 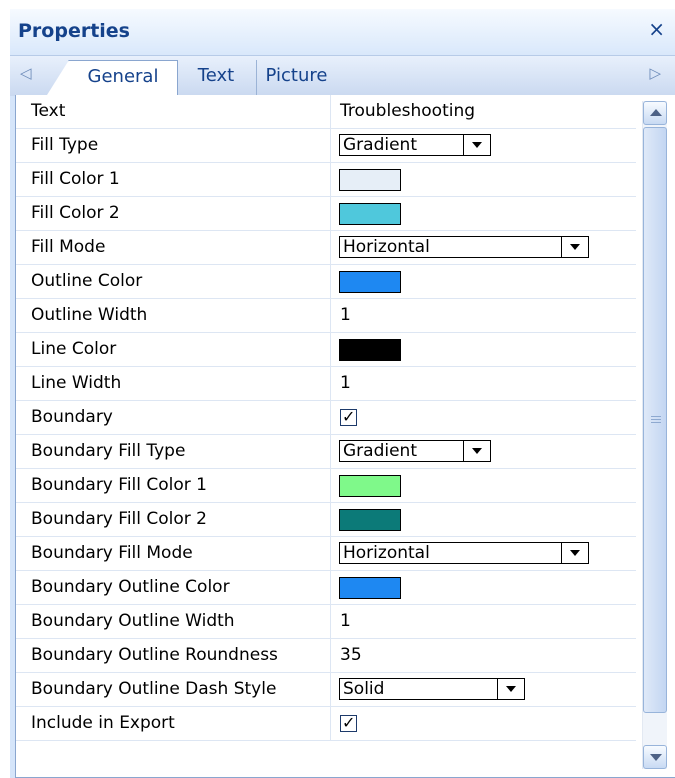 What do you see at coordinates (103, 723) in the screenshot?
I see `property-name: Include in Export` at bounding box center [103, 723].